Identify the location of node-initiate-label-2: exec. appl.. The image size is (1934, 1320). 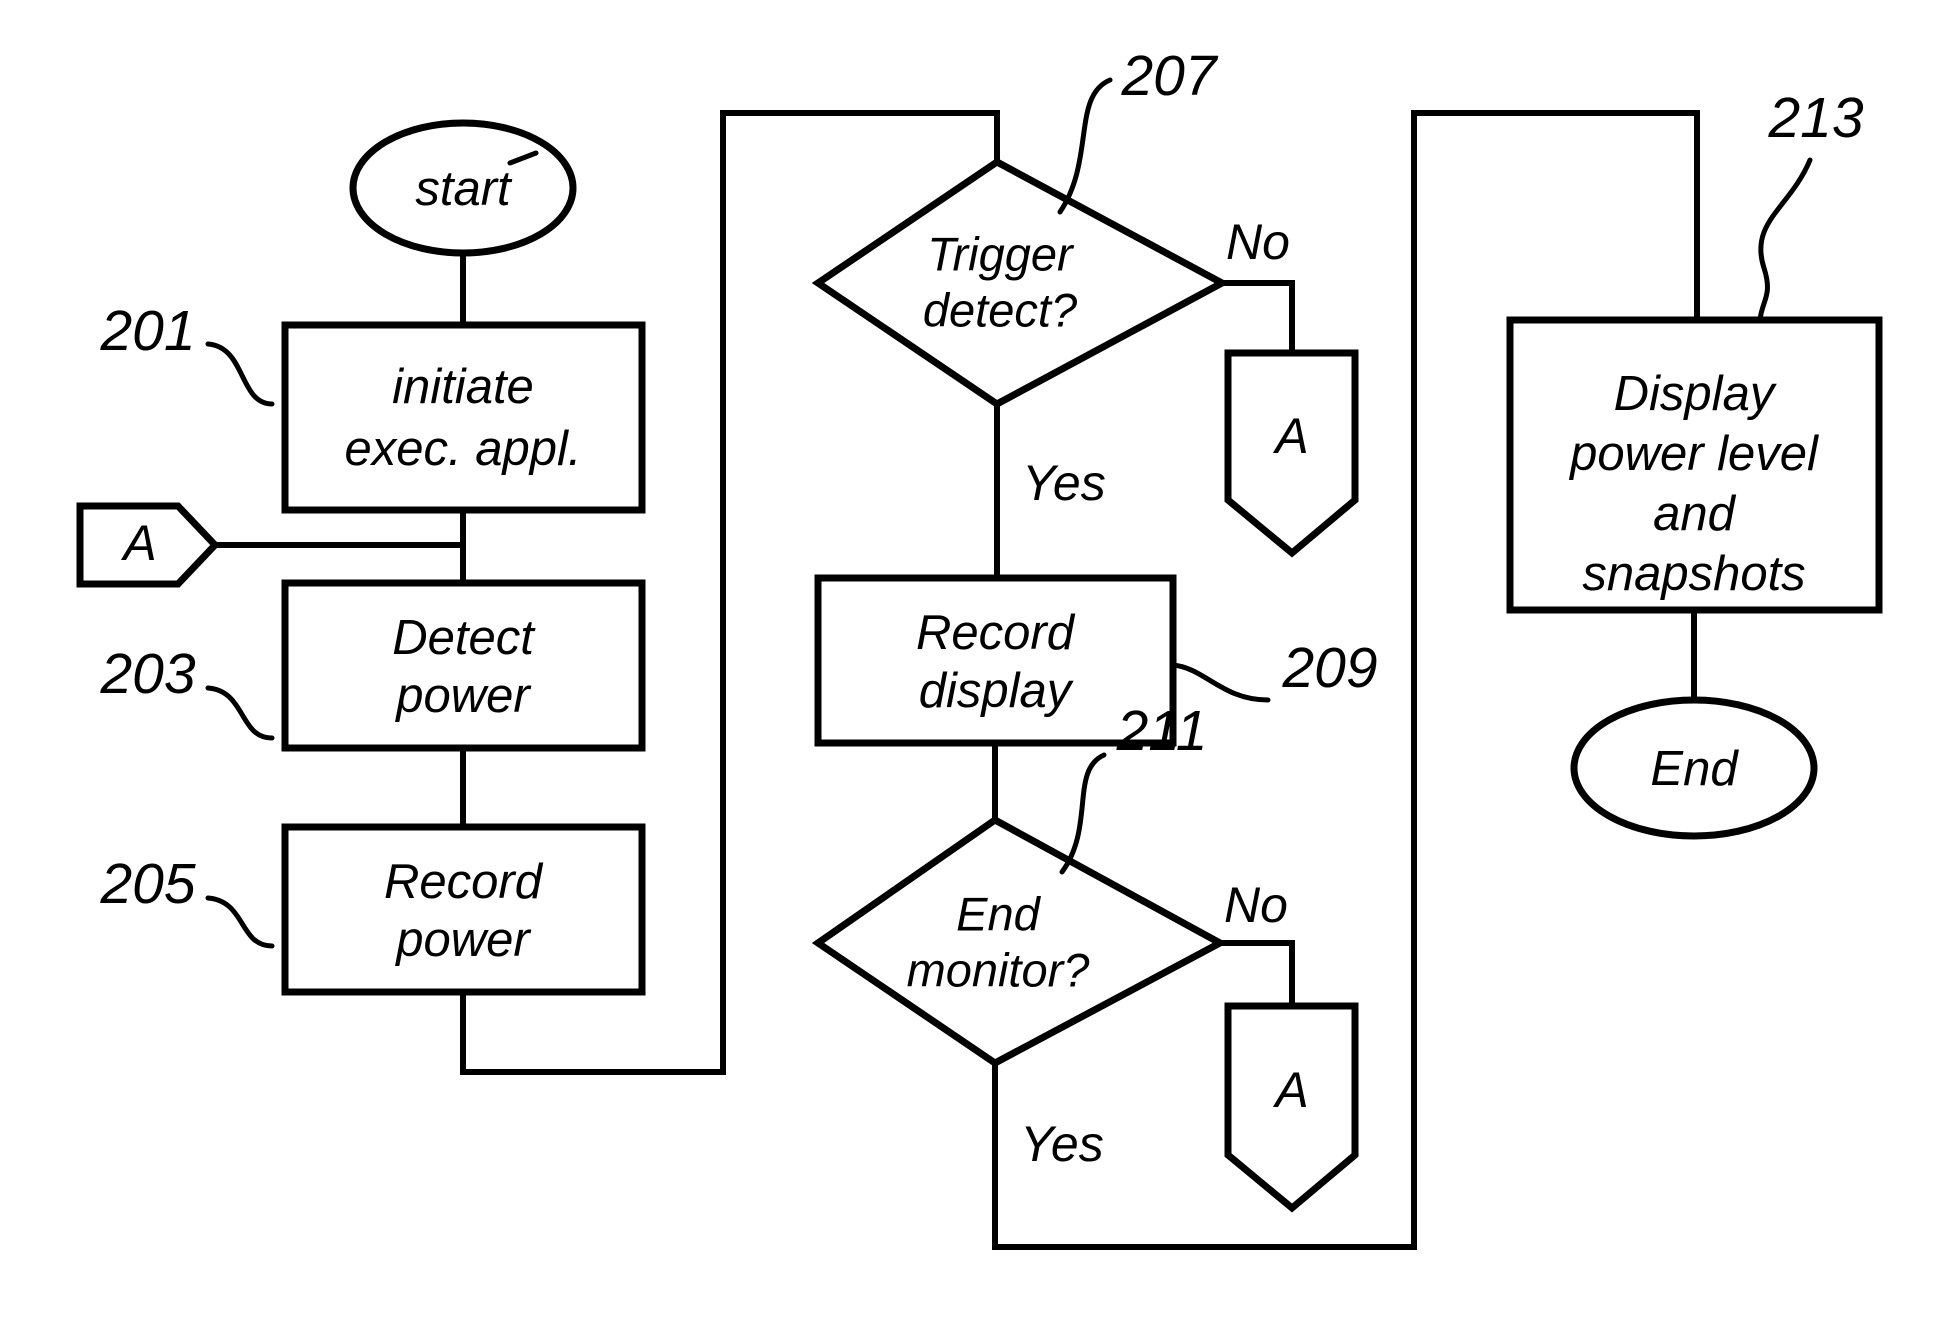
(463, 449).